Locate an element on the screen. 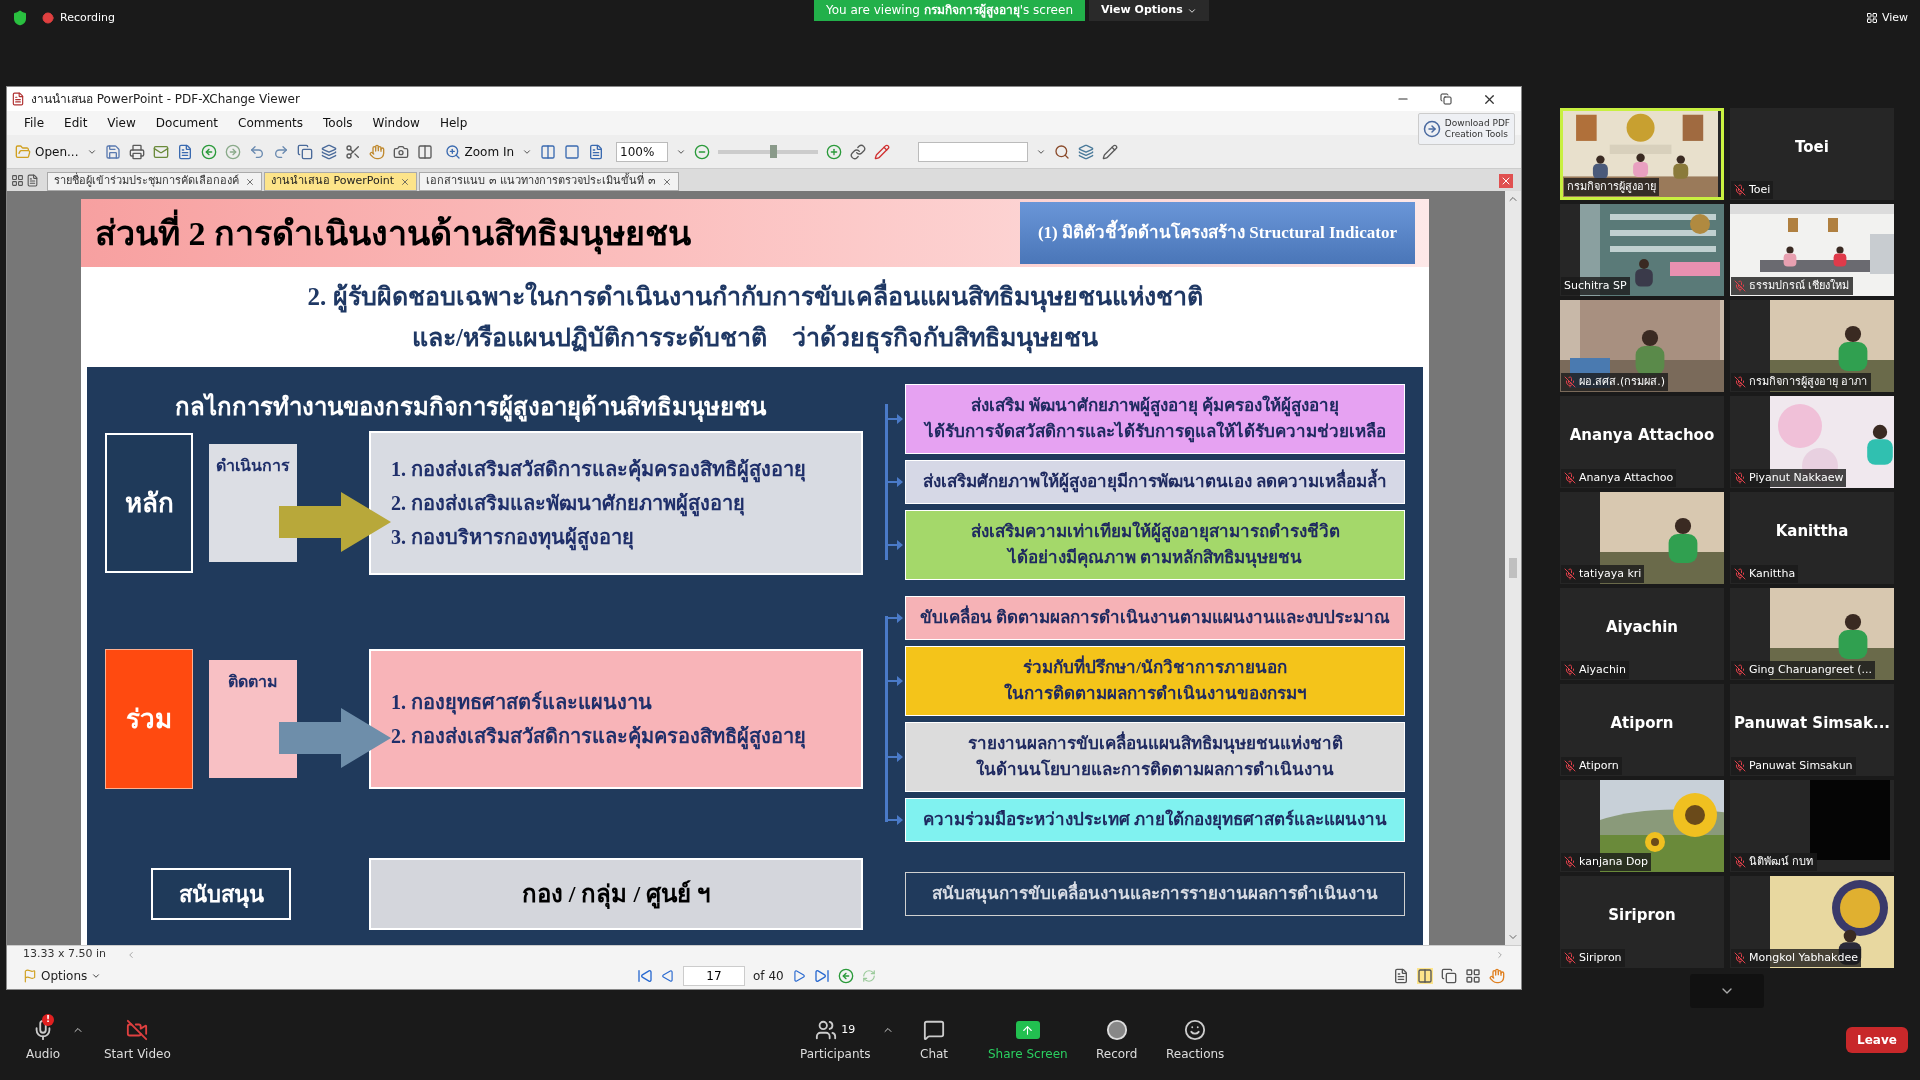  unit-text: 2. กองส่งเสริมสวัสดิการและคุ้มครองสิทธิผู้สูงอายุ is located at coordinates (626, 736).